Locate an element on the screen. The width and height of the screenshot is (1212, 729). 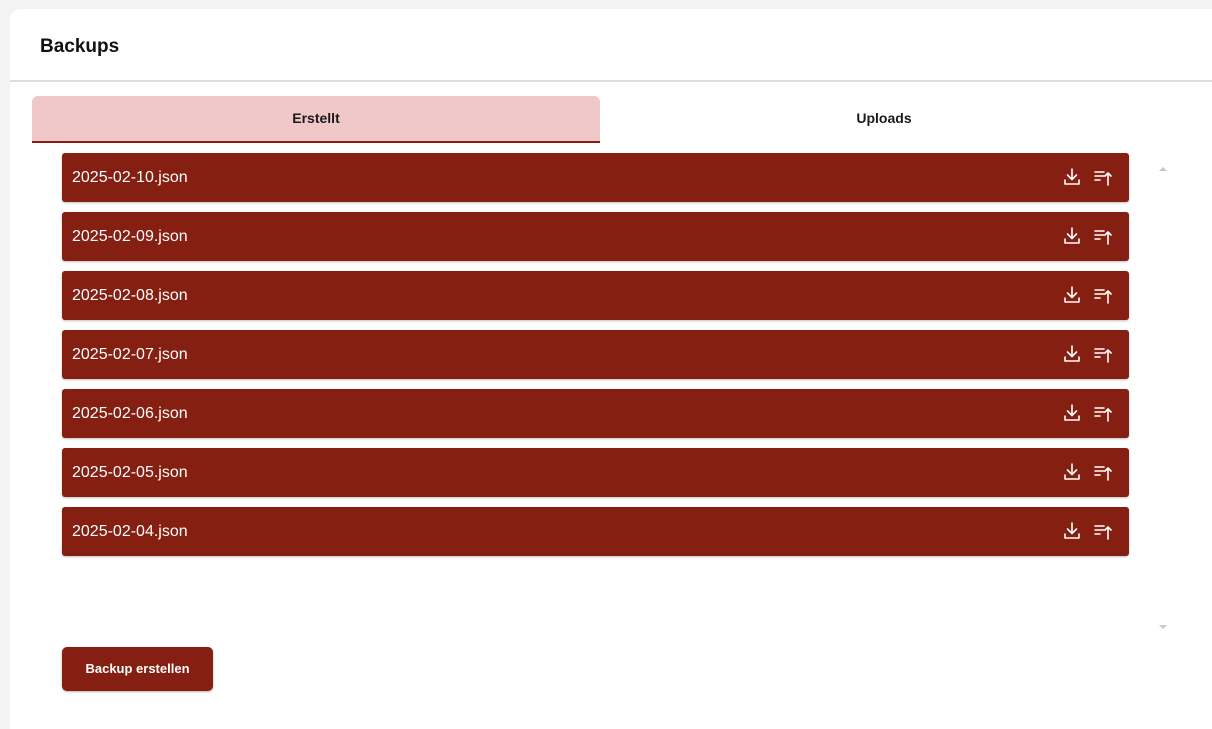
backup-filename: 2025-02-10.json is located at coordinates (130, 177).